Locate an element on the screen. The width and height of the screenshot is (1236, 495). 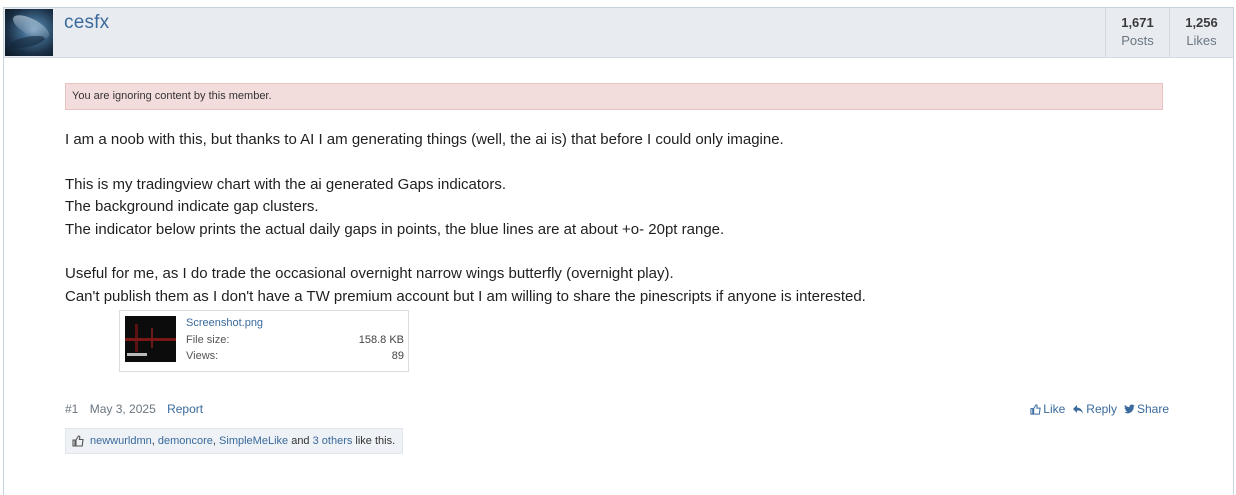
reply-button: Reply is located at coordinates (1094, 409).